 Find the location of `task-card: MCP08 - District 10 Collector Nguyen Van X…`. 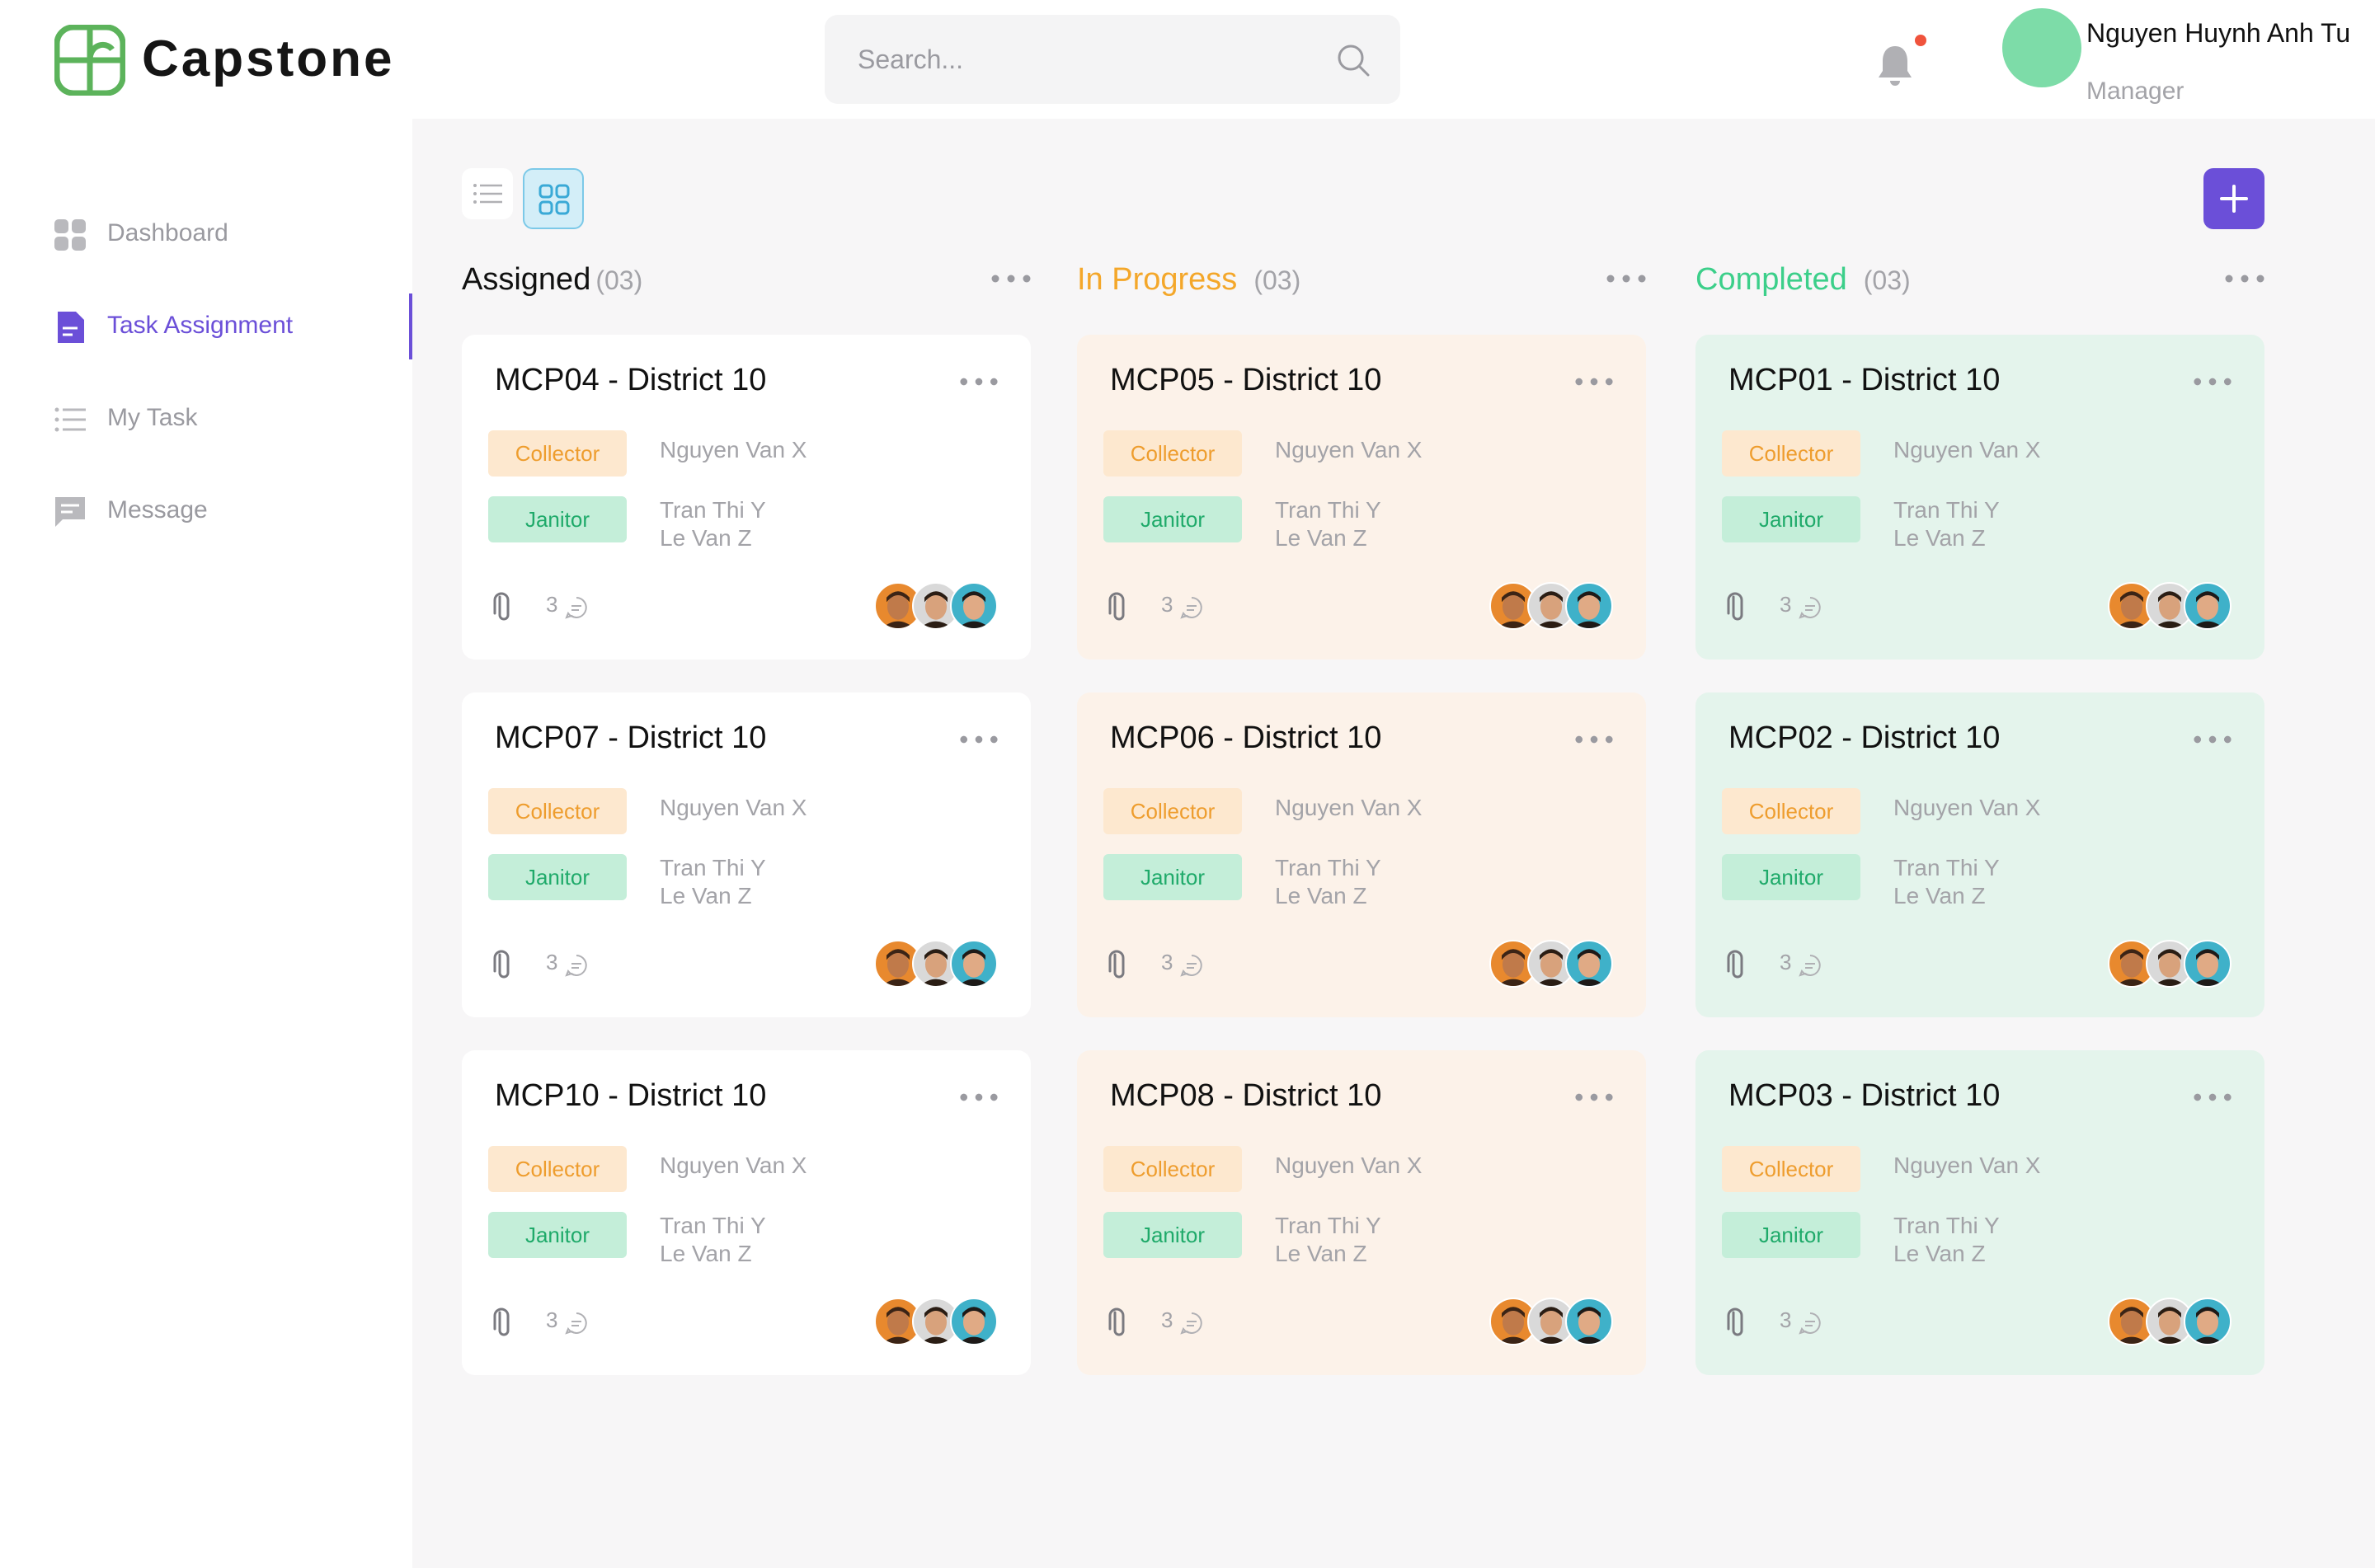

task-card: MCP08 - District 10 Collector Nguyen Van X… is located at coordinates (1362, 1212).